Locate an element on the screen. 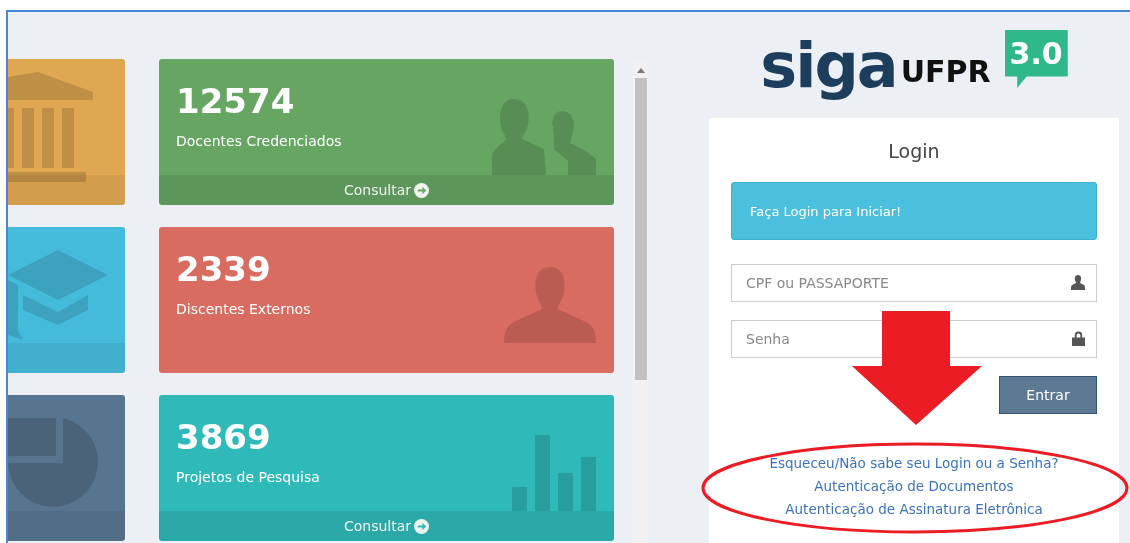 This screenshot has height=543, width=1130. login-title: Login is located at coordinates (914, 151).